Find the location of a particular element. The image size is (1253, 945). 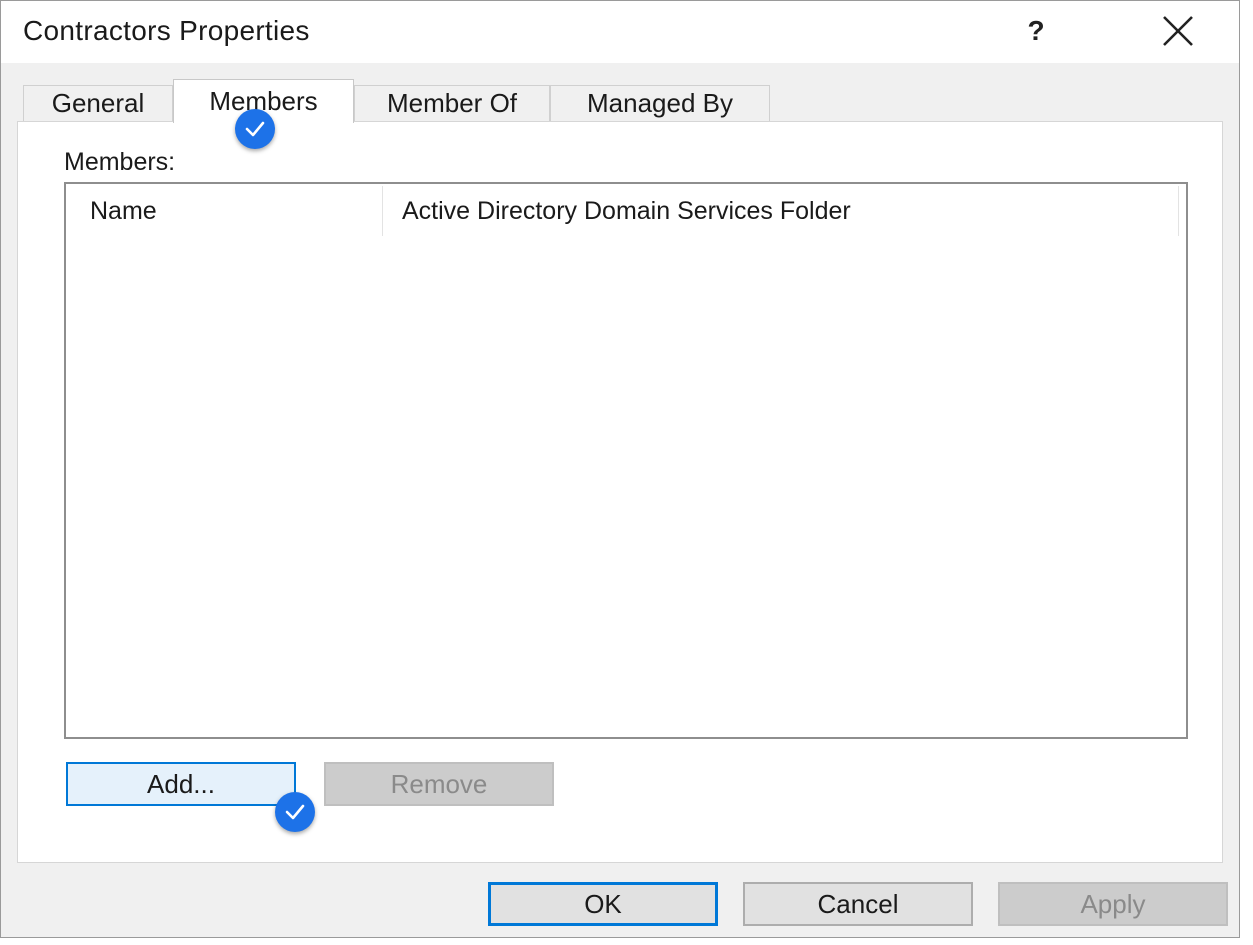

close-icon is located at coordinates (1178, 31).